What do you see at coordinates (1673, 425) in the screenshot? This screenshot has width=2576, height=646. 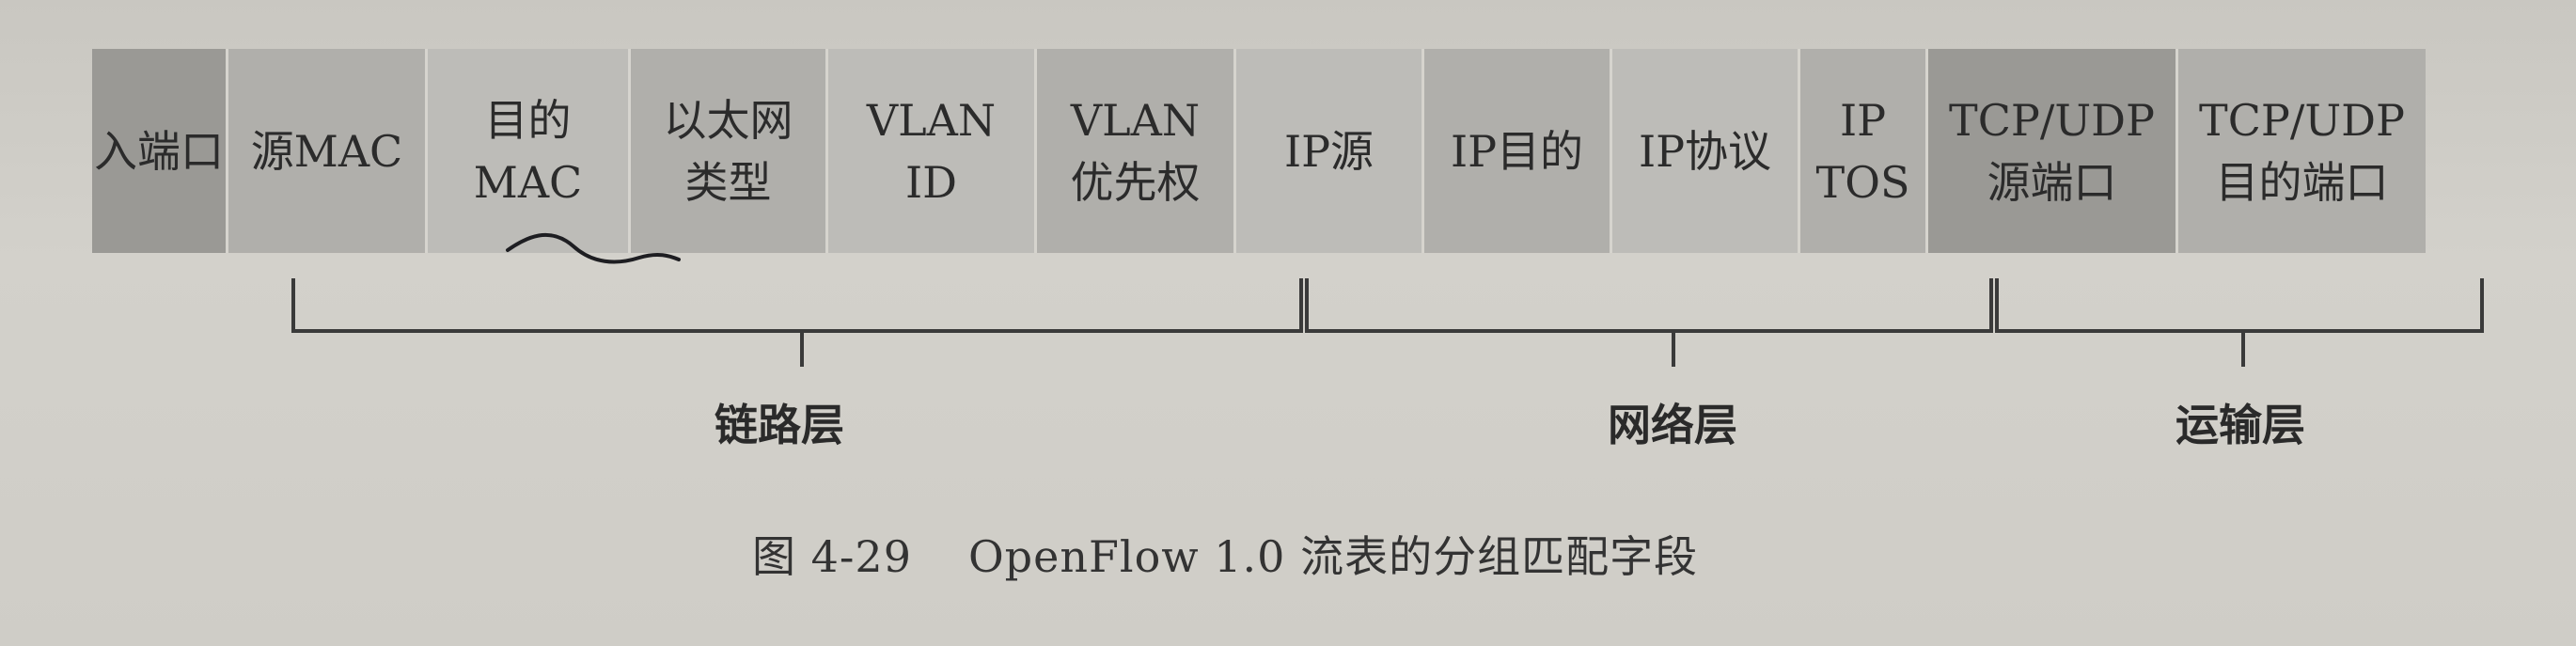 I see `layer-label-network: 网络层` at bounding box center [1673, 425].